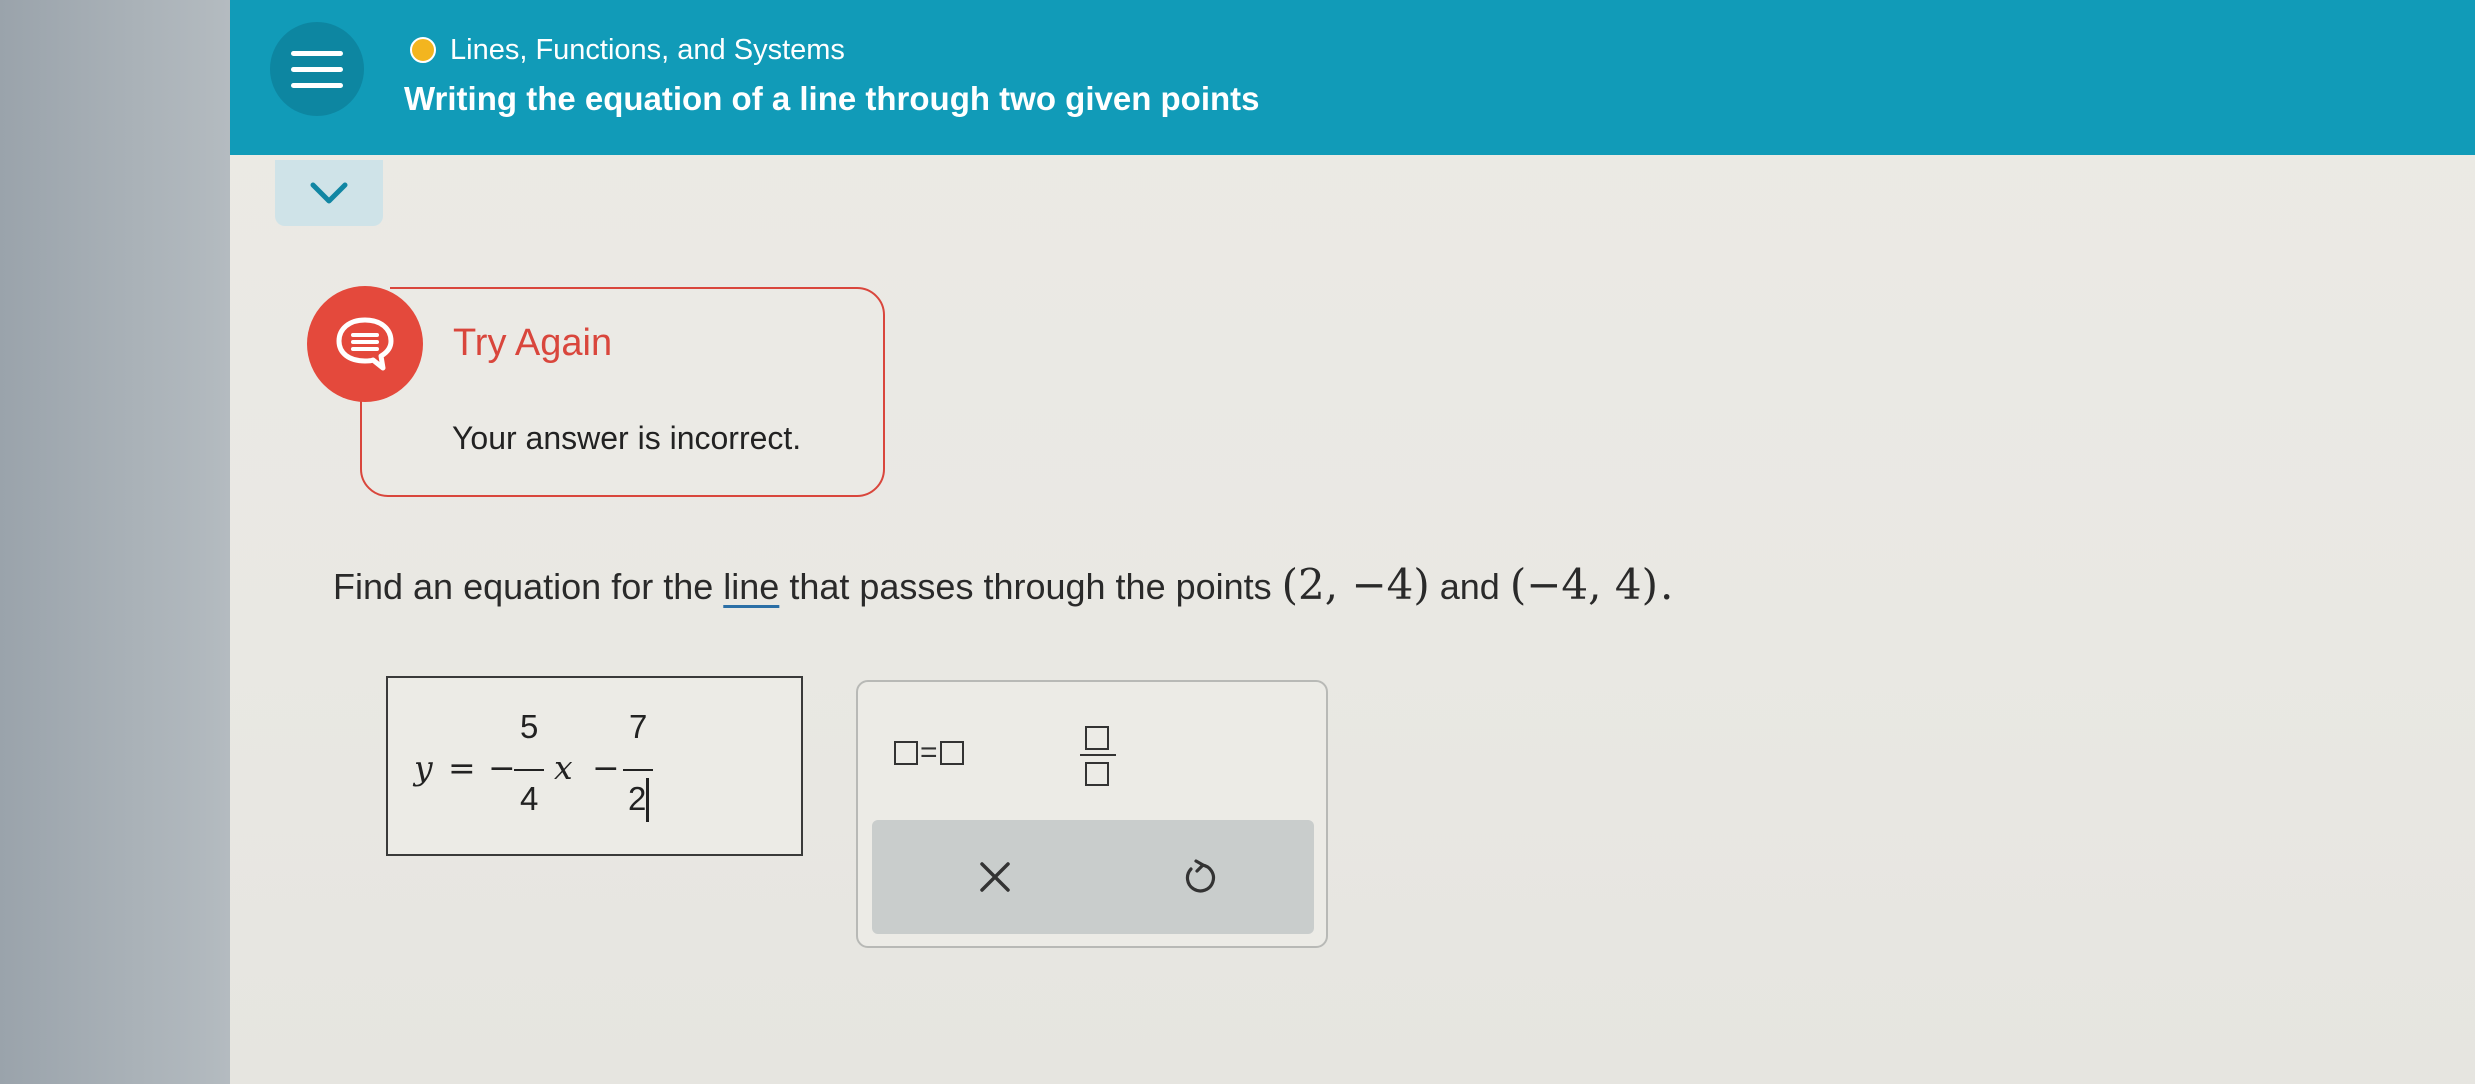 The width and height of the screenshot is (2475, 1084). I want to click on eq-equals: =, so click(462, 767).